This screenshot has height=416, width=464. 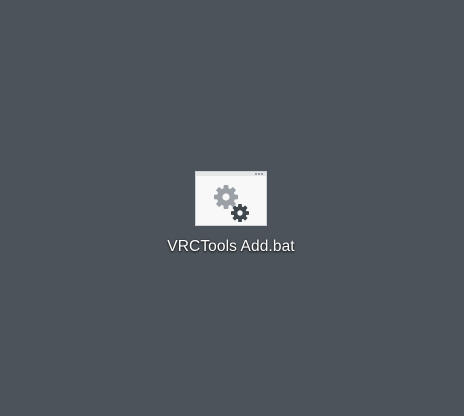 I want to click on large-gear-icon, so click(x=226, y=197).